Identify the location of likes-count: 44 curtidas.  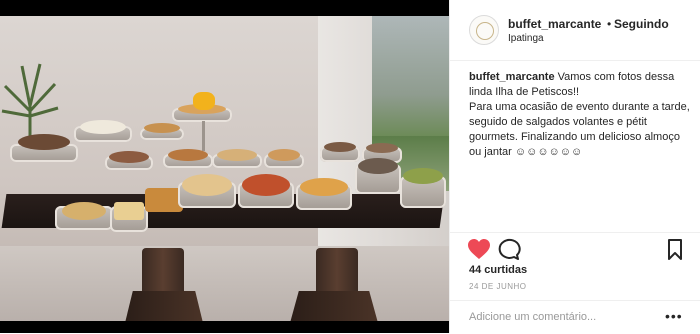
(498, 270).